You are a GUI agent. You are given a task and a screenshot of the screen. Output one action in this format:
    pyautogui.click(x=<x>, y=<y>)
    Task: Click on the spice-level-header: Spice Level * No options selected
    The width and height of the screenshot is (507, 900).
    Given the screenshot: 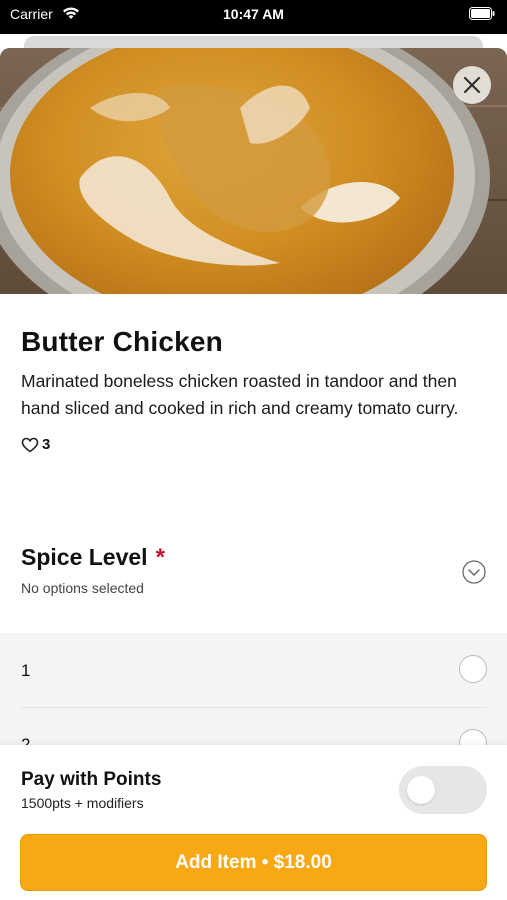 What is the action you would take?
    pyautogui.click(x=256, y=574)
    